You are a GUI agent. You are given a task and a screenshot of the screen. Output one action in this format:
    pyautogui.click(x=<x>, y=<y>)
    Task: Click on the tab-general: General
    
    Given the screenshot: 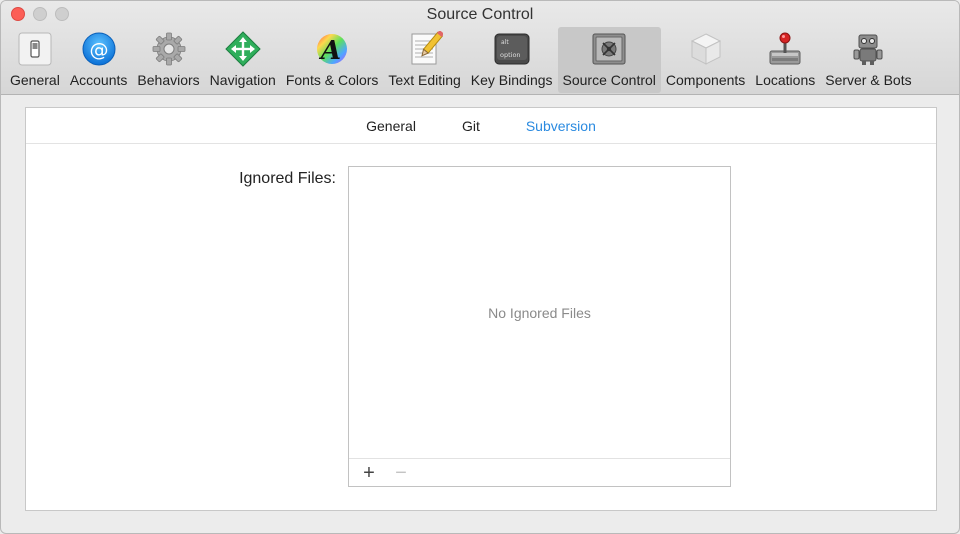 What is the action you would take?
    pyautogui.click(x=391, y=126)
    